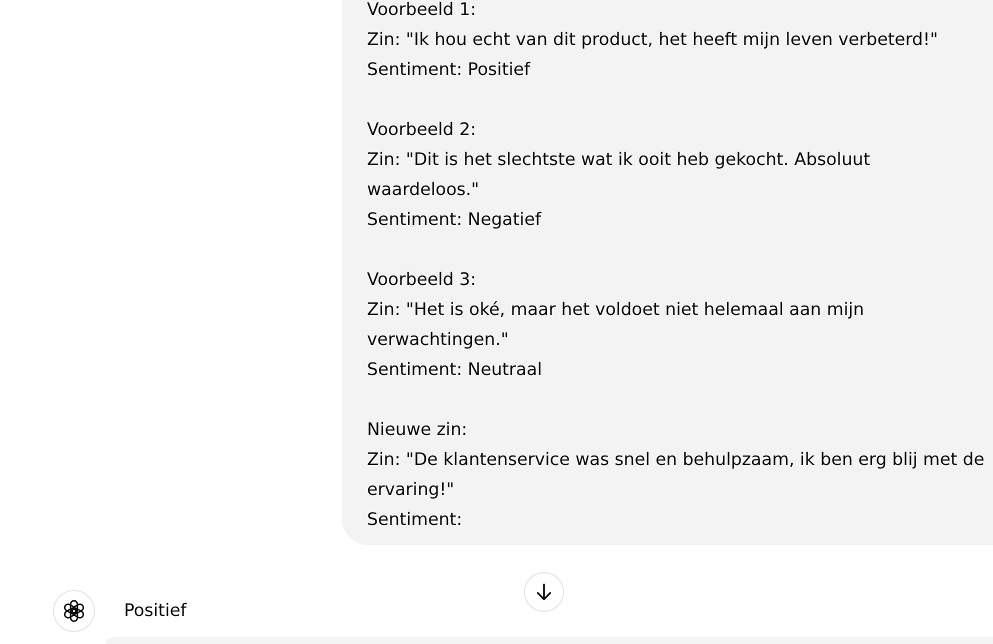 The width and height of the screenshot is (993, 644). Describe the element at coordinates (676, 475) in the screenshot. I see `message-line: Zin: "De klantenservice was snel en behulpzaam, ik ben erg blij met de ervaring!"` at that location.